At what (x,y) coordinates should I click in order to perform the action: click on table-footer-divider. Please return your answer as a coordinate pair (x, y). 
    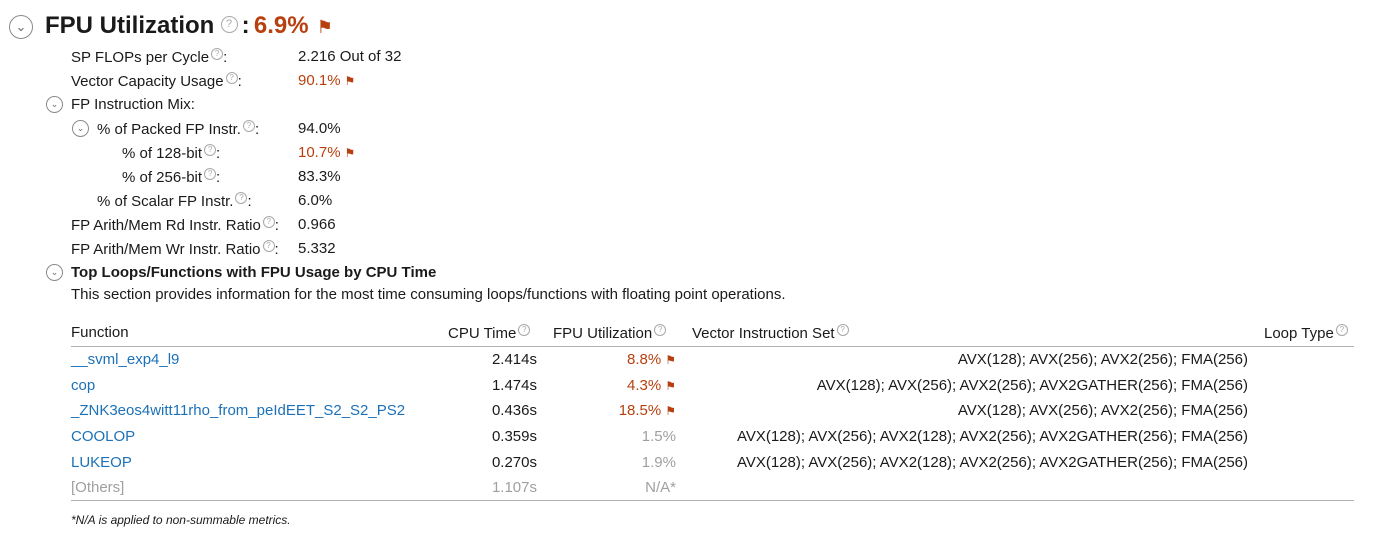
    Looking at the image, I should click on (712, 500).